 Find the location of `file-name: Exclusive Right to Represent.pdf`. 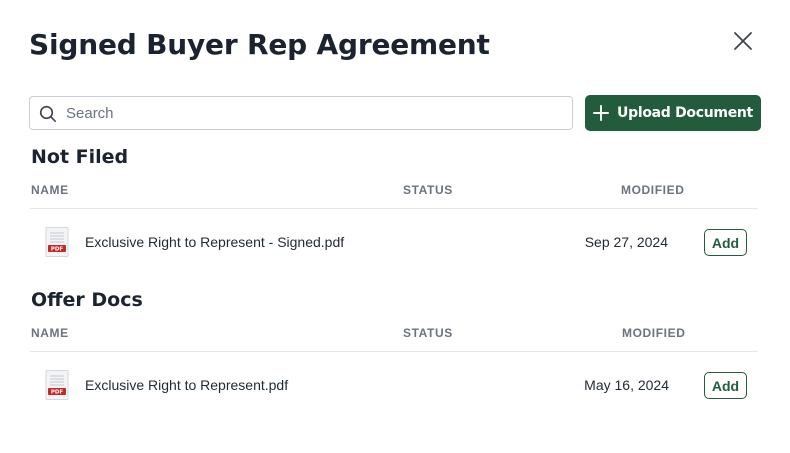

file-name: Exclusive Right to Represent.pdf is located at coordinates (186, 385).